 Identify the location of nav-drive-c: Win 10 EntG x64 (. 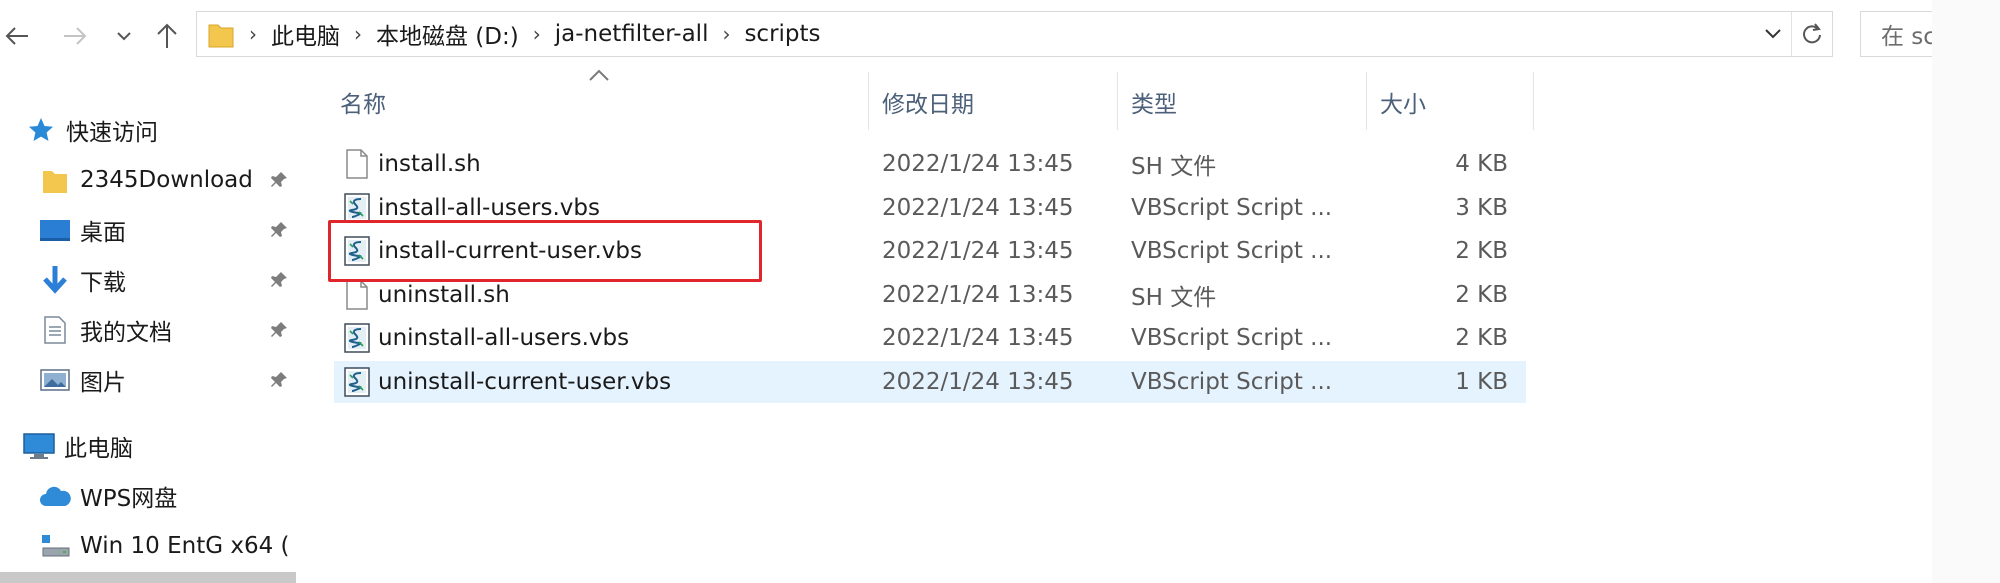
(164, 546).